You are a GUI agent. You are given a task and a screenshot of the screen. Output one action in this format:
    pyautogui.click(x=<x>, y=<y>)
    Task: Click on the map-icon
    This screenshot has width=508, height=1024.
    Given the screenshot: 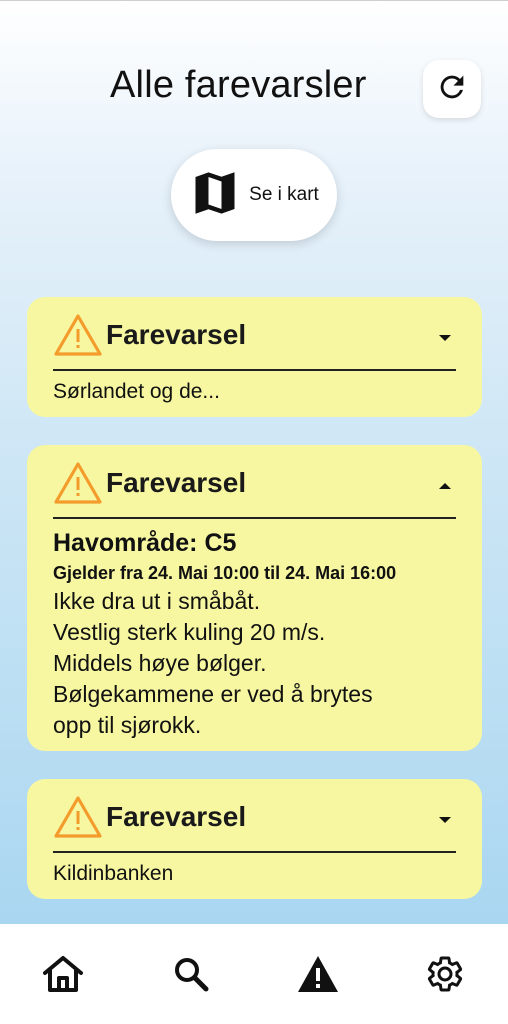 What is the action you would take?
    pyautogui.click(x=215, y=195)
    